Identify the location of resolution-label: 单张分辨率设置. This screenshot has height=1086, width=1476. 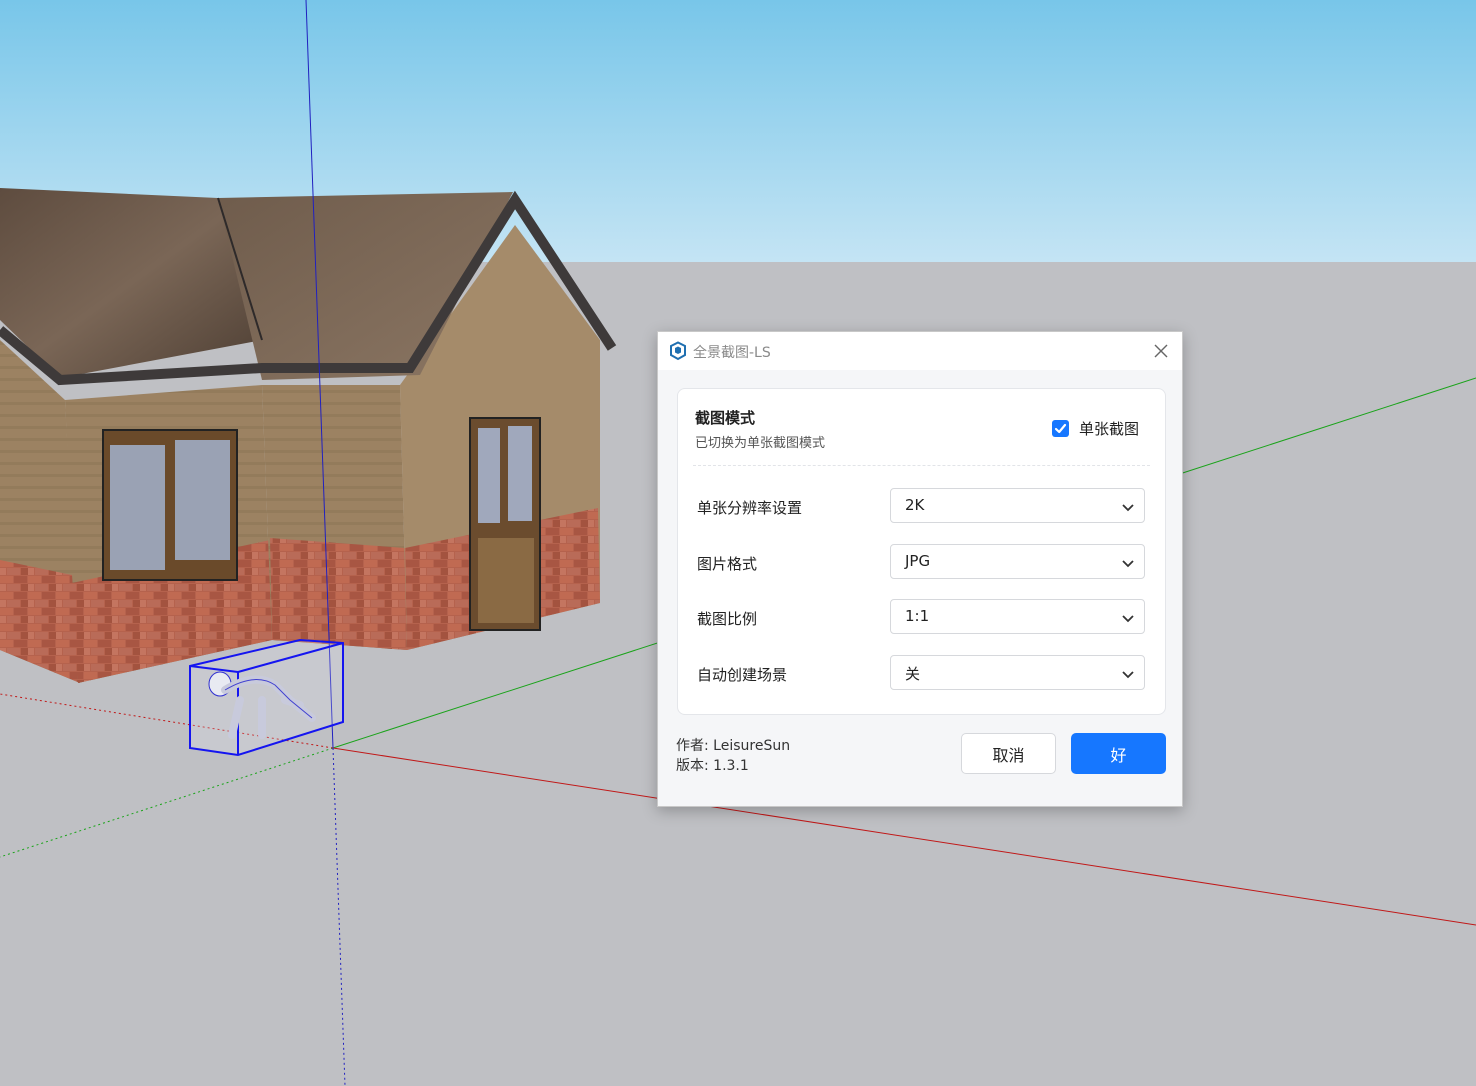
(750, 508).